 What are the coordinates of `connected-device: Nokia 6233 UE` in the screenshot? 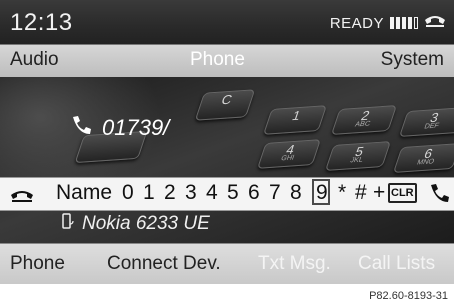 It's located at (135, 224).